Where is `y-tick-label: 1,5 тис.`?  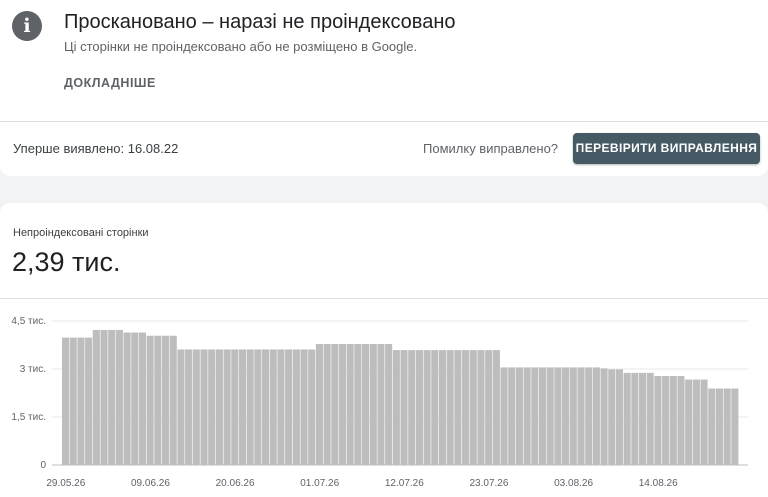 y-tick-label: 1,5 тис. is located at coordinates (28, 417).